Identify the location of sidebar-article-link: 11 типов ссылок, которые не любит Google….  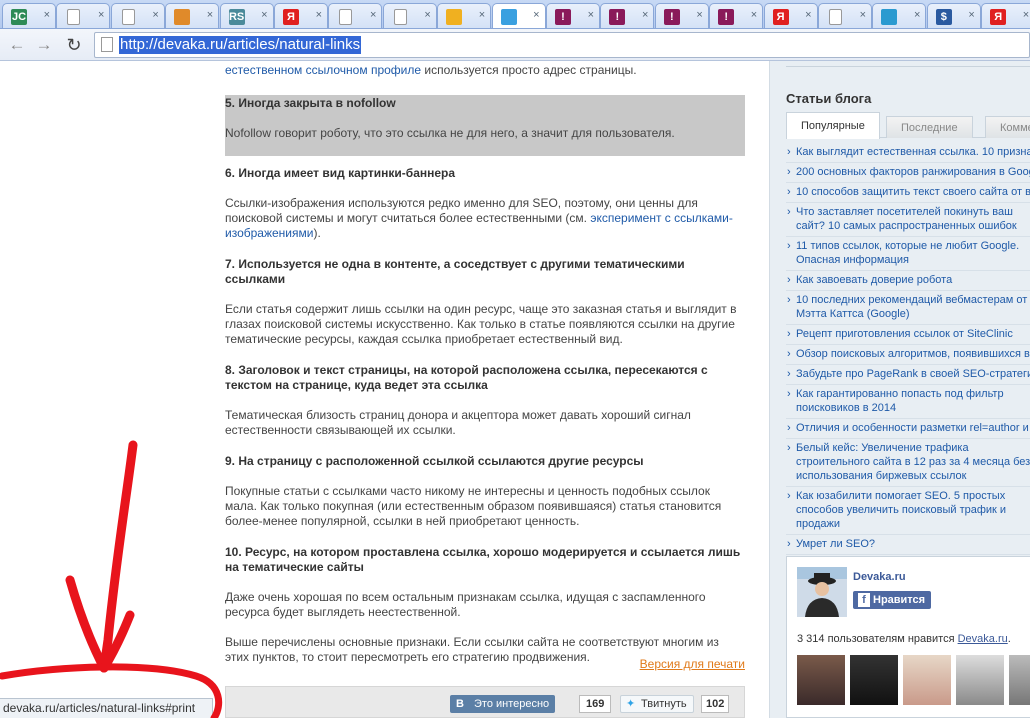
(908, 254).